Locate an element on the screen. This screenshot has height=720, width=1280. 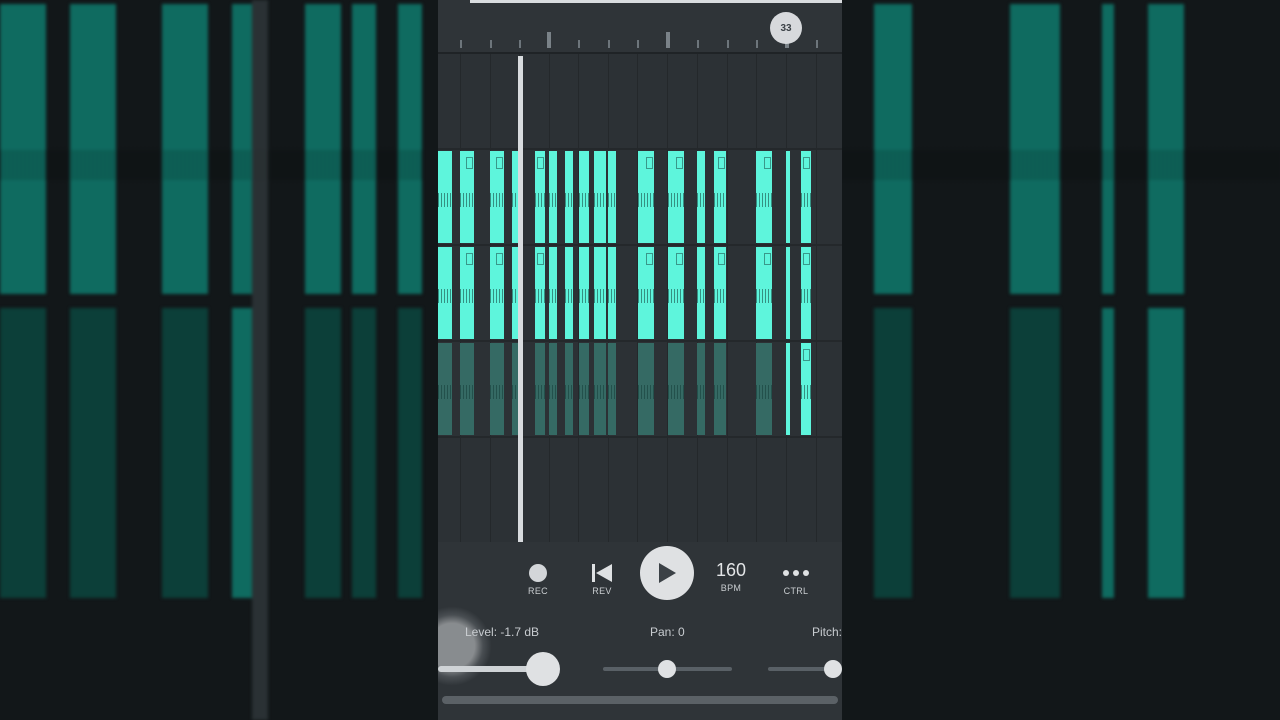
play-icon is located at coordinates (667, 573).